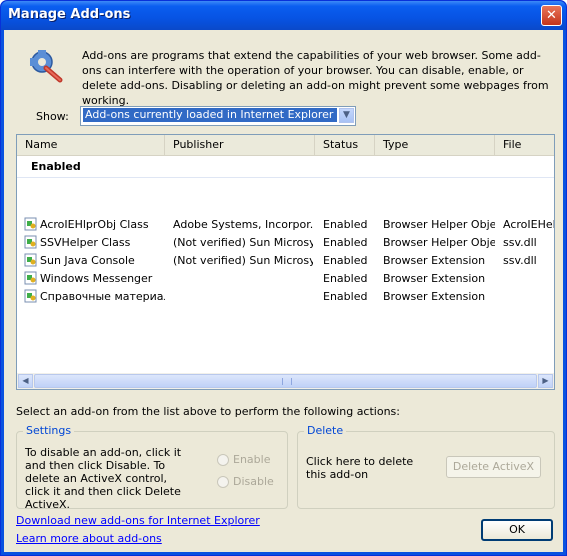 This screenshot has height=556, width=567. Describe the element at coordinates (89, 538) in the screenshot. I see `learn-more-link: Learn more about add-ons` at that location.